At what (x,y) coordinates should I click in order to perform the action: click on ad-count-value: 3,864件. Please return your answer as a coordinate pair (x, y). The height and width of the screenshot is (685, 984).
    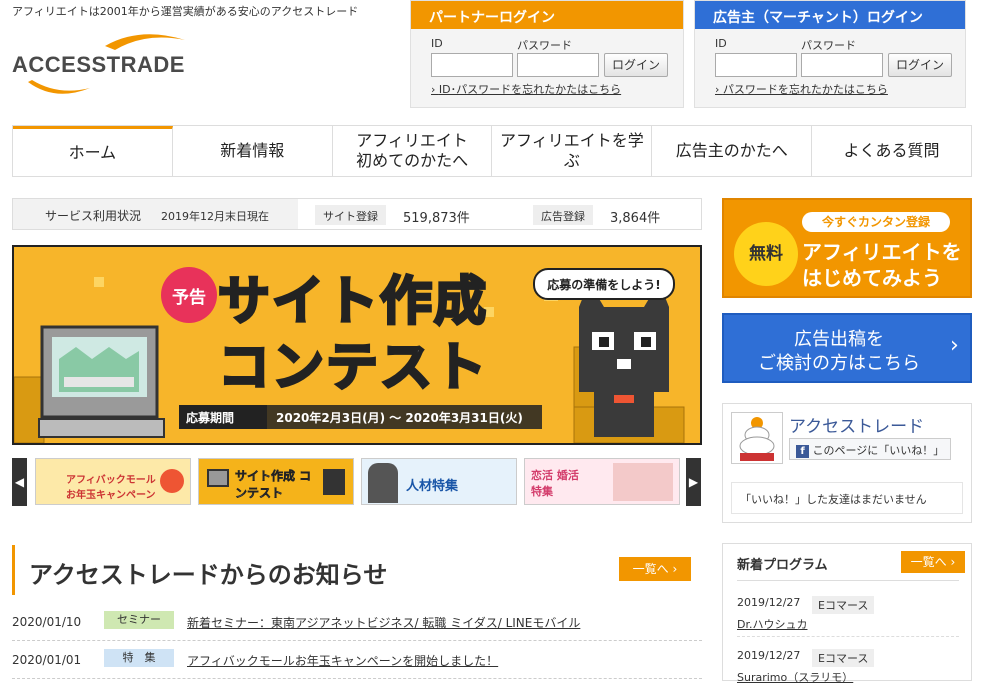
    Looking at the image, I should click on (635, 218).